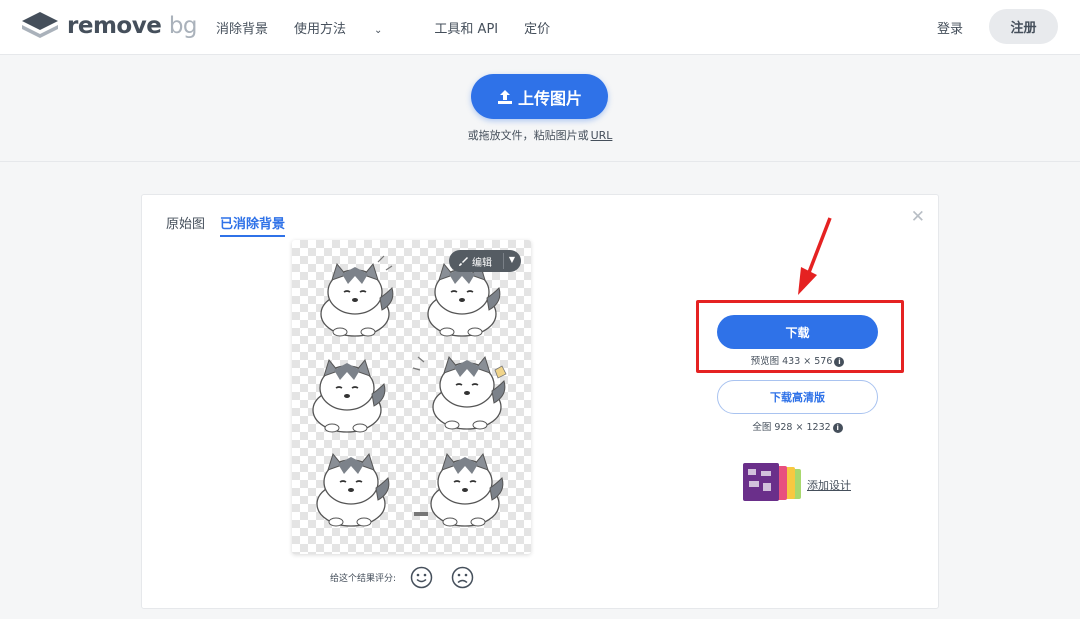 The image size is (1080, 619). What do you see at coordinates (503, 261) in the screenshot?
I see `divider` at bounding box center [503, 261].